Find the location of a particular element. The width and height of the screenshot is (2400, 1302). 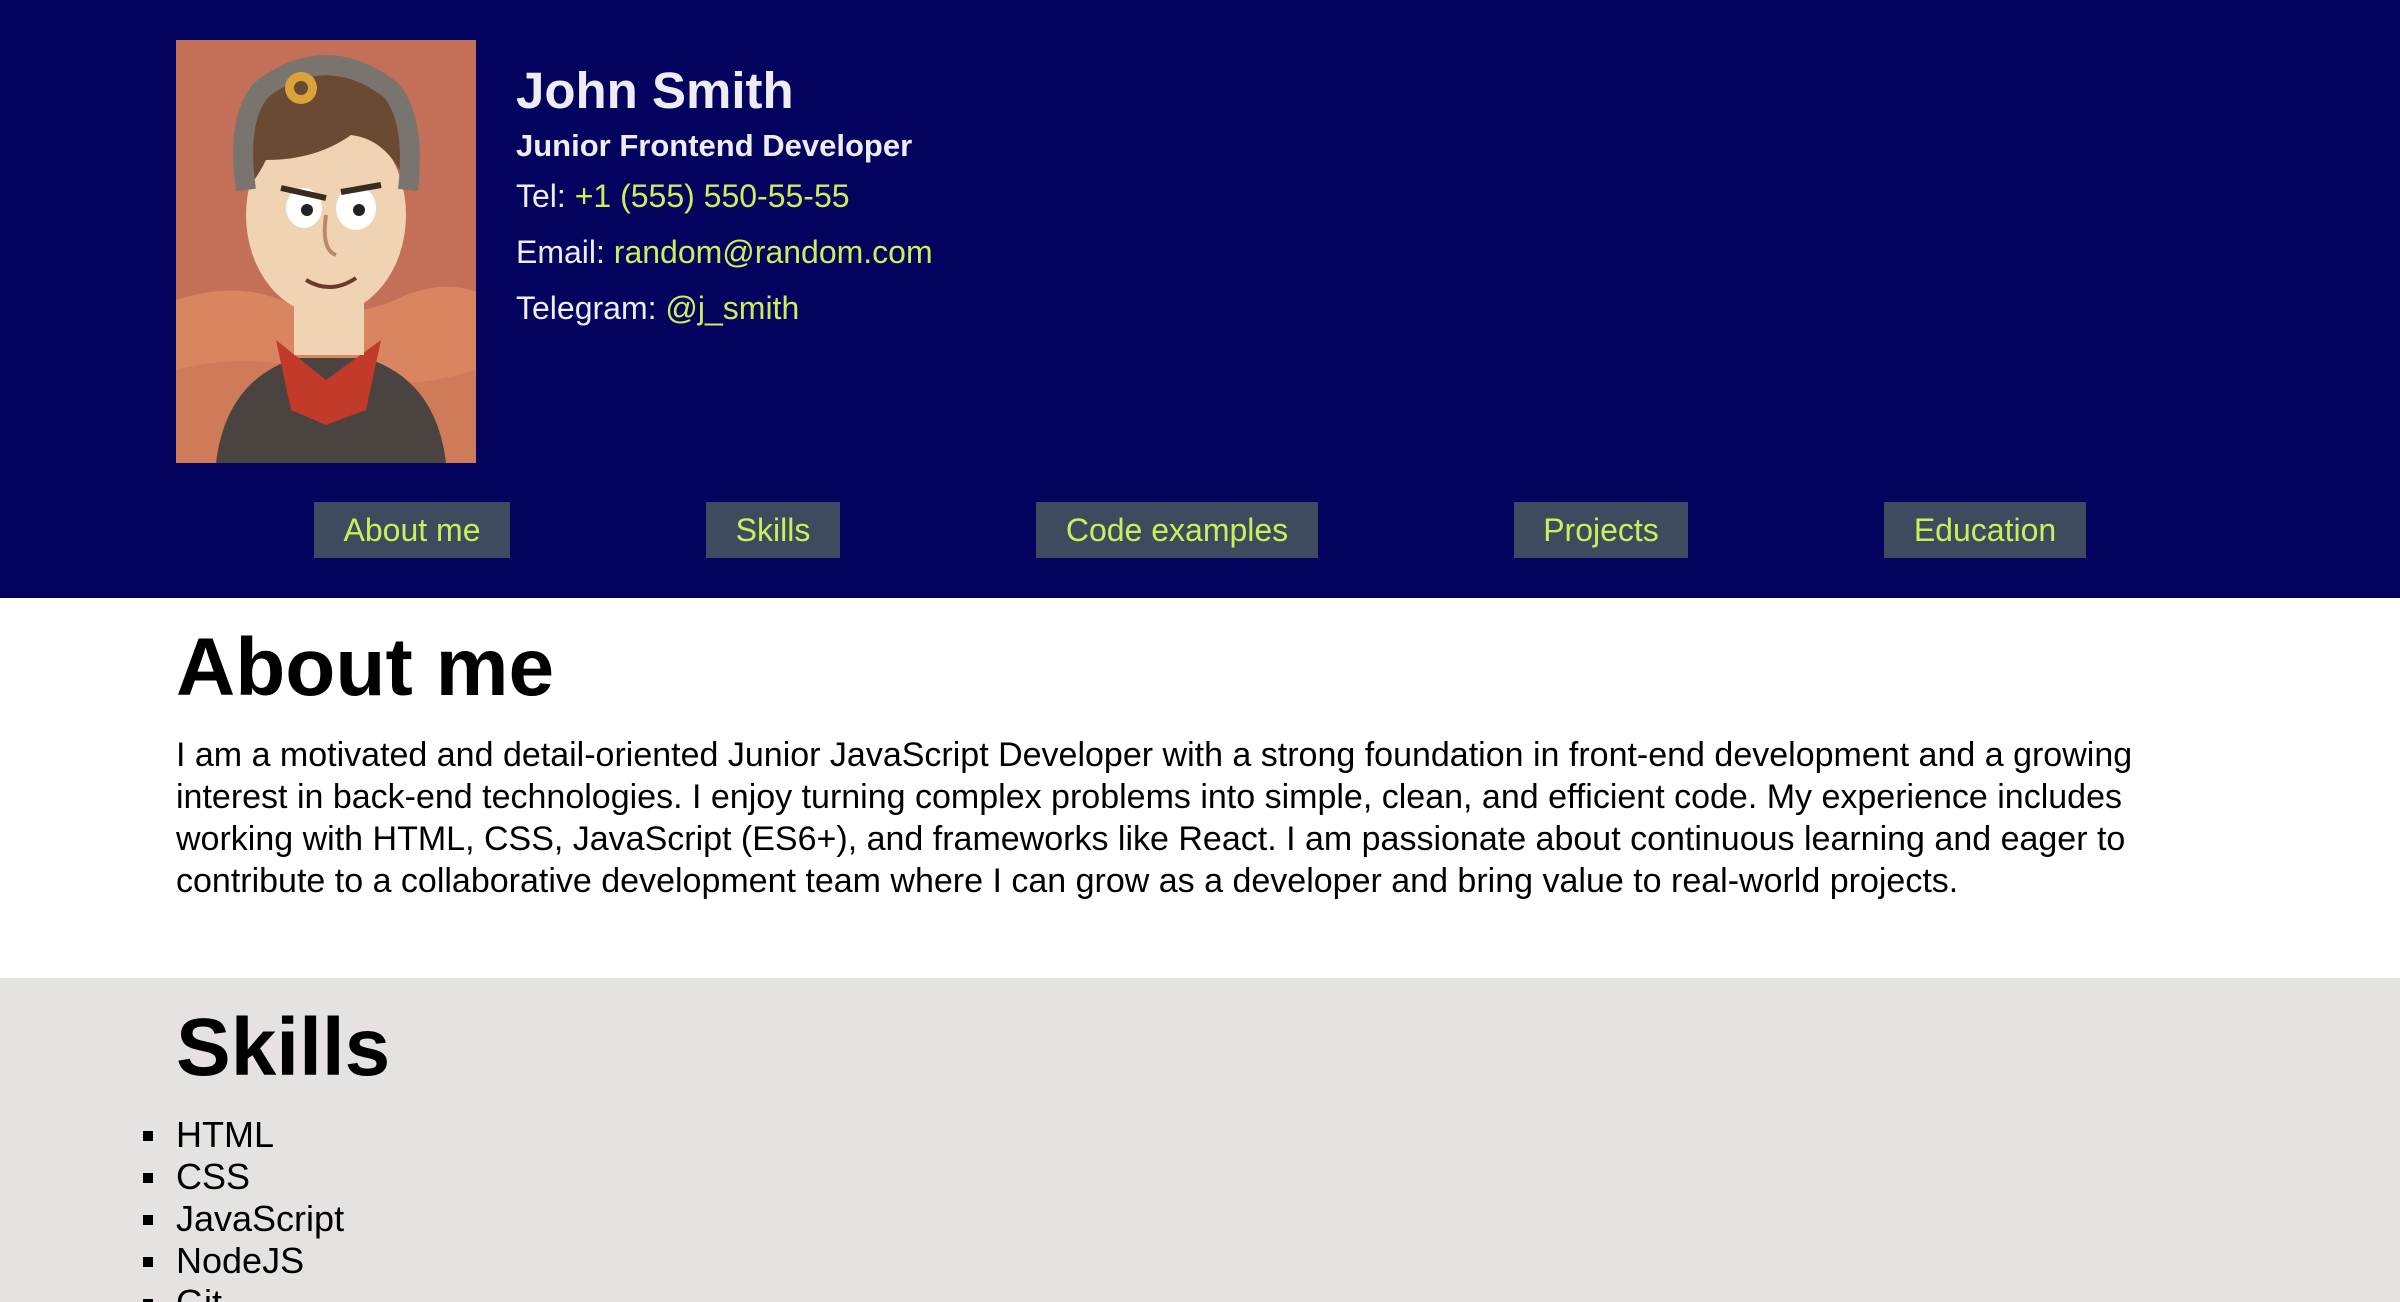

cartoon-avatar-icon is located at coordinates (326, 251).